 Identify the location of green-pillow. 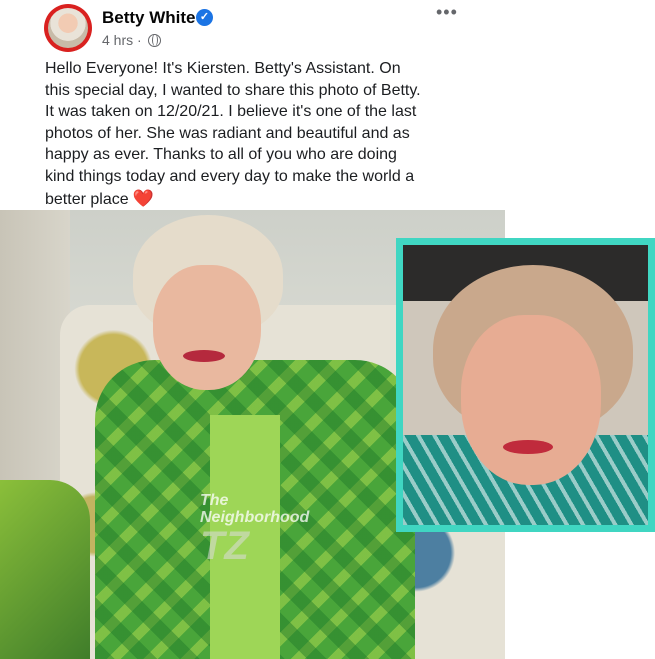
(45, 569).